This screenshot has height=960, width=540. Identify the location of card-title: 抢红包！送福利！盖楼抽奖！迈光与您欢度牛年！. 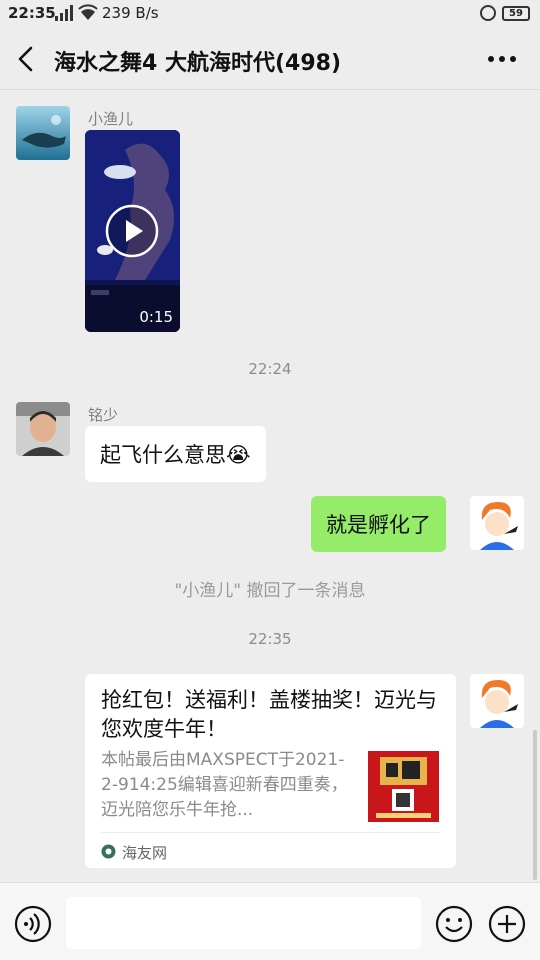
(269, 714).